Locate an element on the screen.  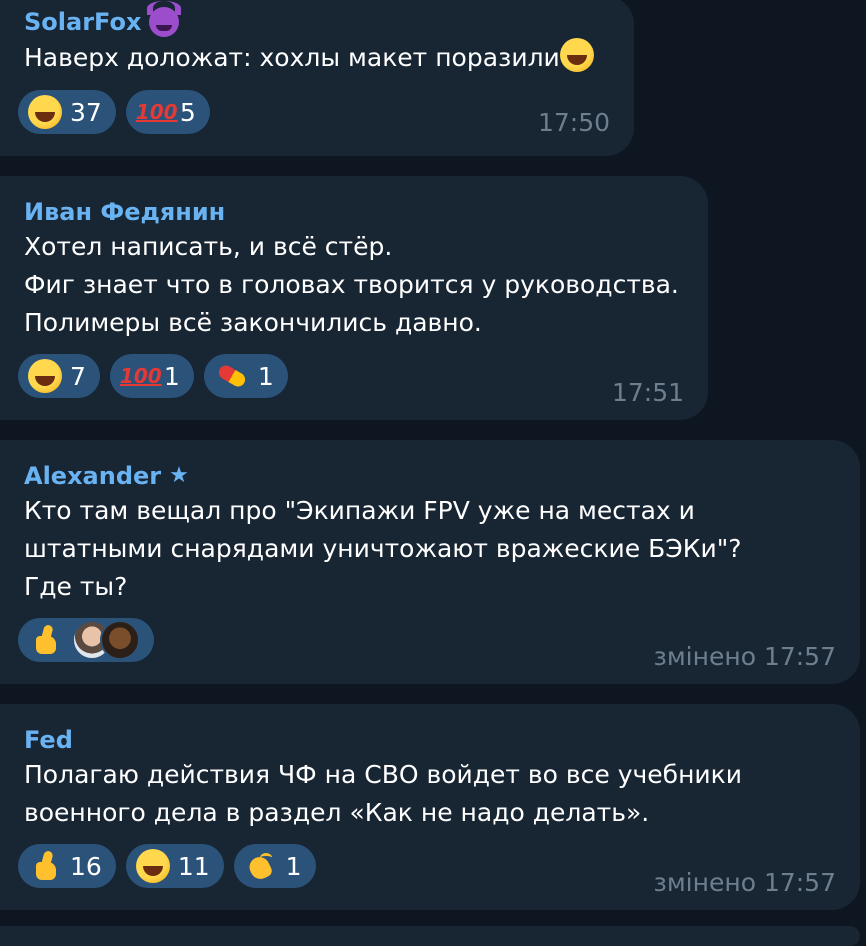
reaction-count: 5 is located at coordinates (187, 112).